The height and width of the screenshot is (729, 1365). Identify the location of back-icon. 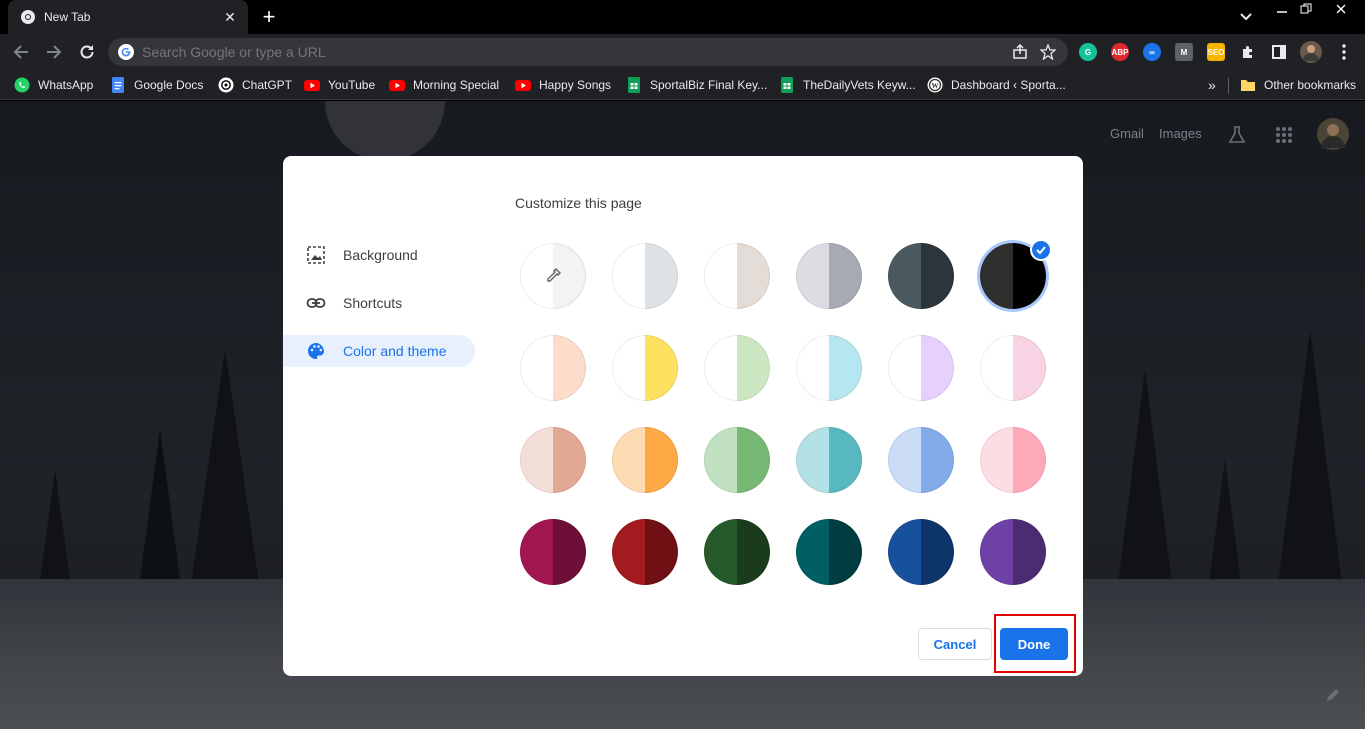
(21, 52).